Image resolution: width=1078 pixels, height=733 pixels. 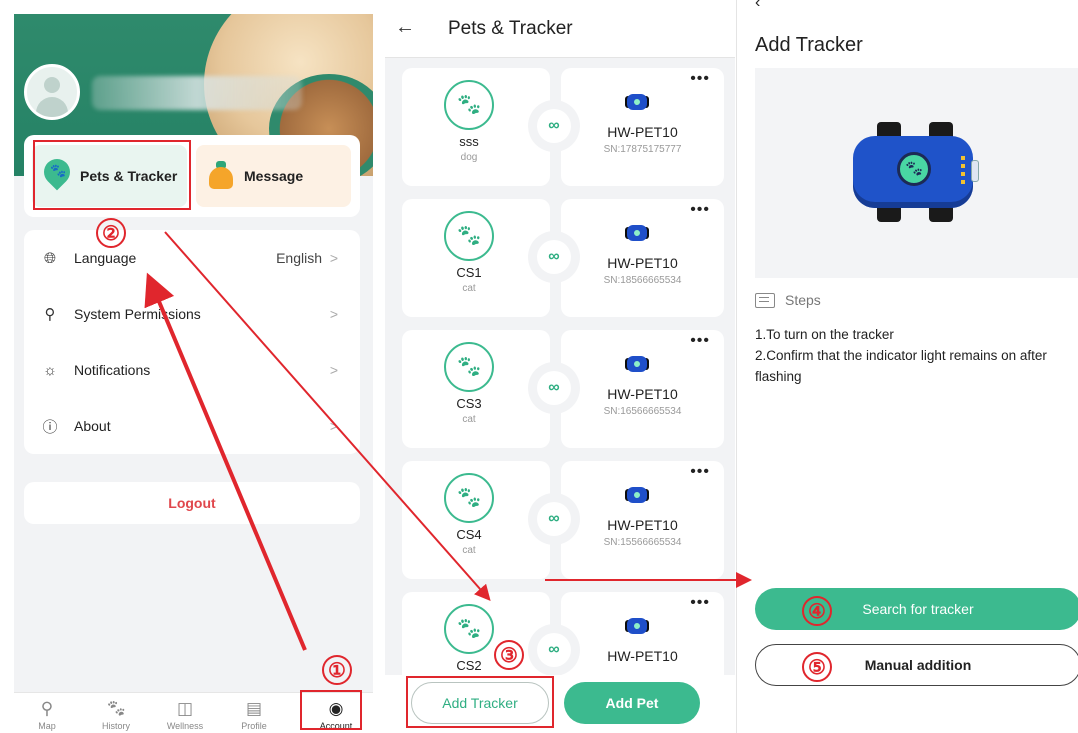 What do you see at coordinates (192, 258) in the screenshot?
I see `menu-item-language: 🌐︎ Language English >` at bounding box center [192, 258].